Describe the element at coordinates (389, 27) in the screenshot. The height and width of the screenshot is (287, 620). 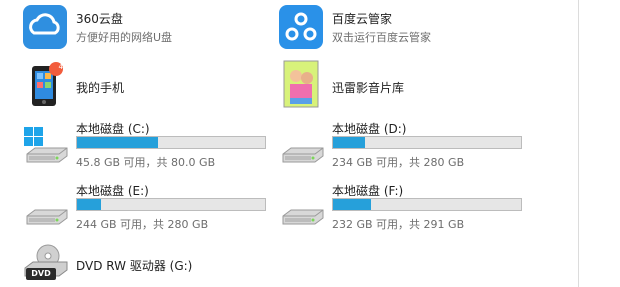
I see `app-baidu-cloud: 百度云管家 双击运行百度云管家` at that location.